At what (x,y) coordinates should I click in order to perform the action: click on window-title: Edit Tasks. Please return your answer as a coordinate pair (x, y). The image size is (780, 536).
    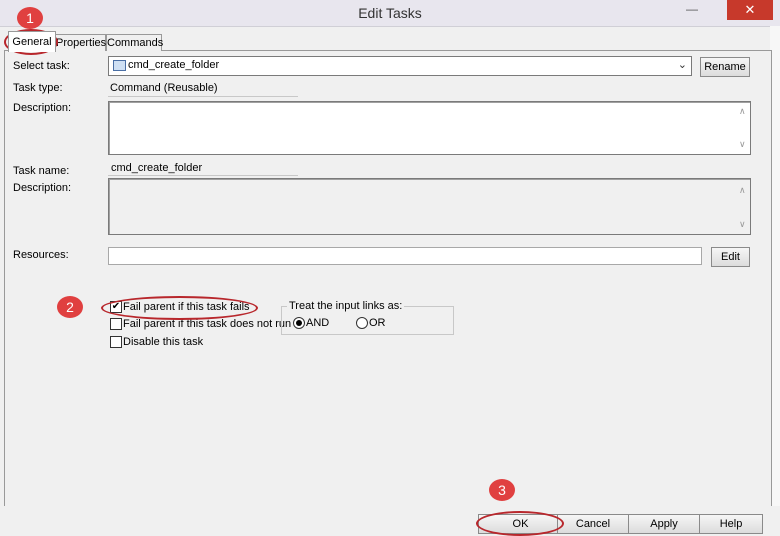
    Looking at the image, I should click on (390, 13).